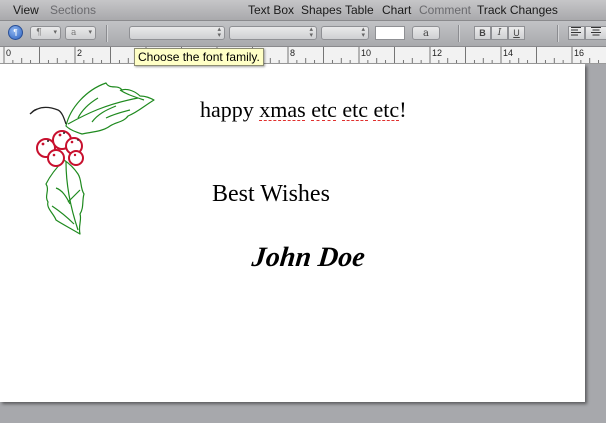 The width and height of the screenshot is (606, 423). What do you see at coordinates (579, 53) in the screenshot?
I see `ruler-label: 16` at bounding box center [579, 53].